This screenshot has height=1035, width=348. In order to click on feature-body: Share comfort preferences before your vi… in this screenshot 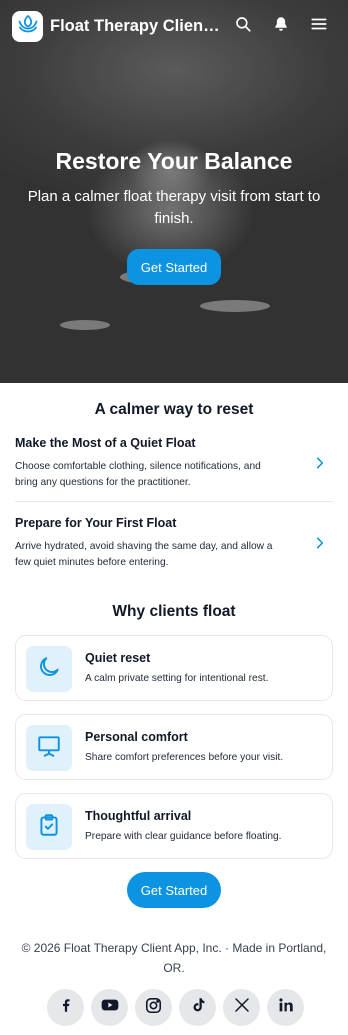, I will do `click(184, 757)`.